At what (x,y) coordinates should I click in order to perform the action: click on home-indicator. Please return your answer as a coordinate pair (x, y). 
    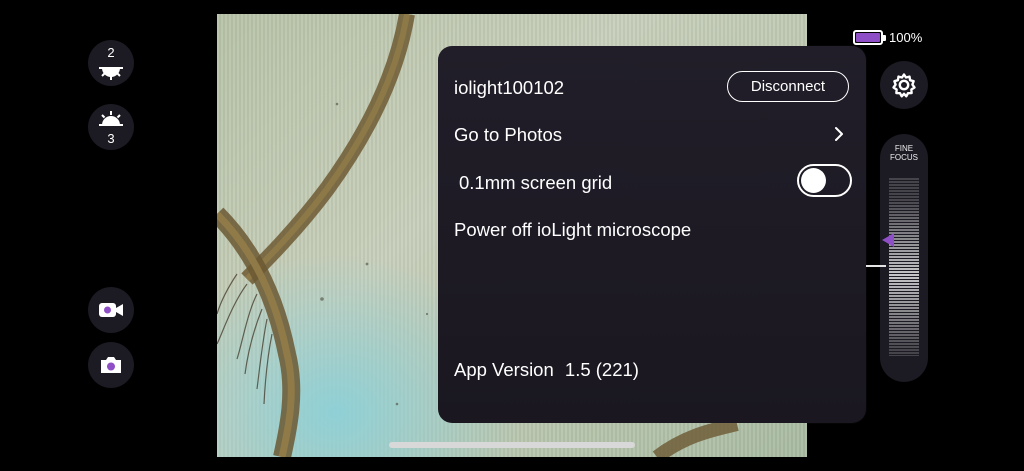
    Looking at the image, I should click on (512, 445).